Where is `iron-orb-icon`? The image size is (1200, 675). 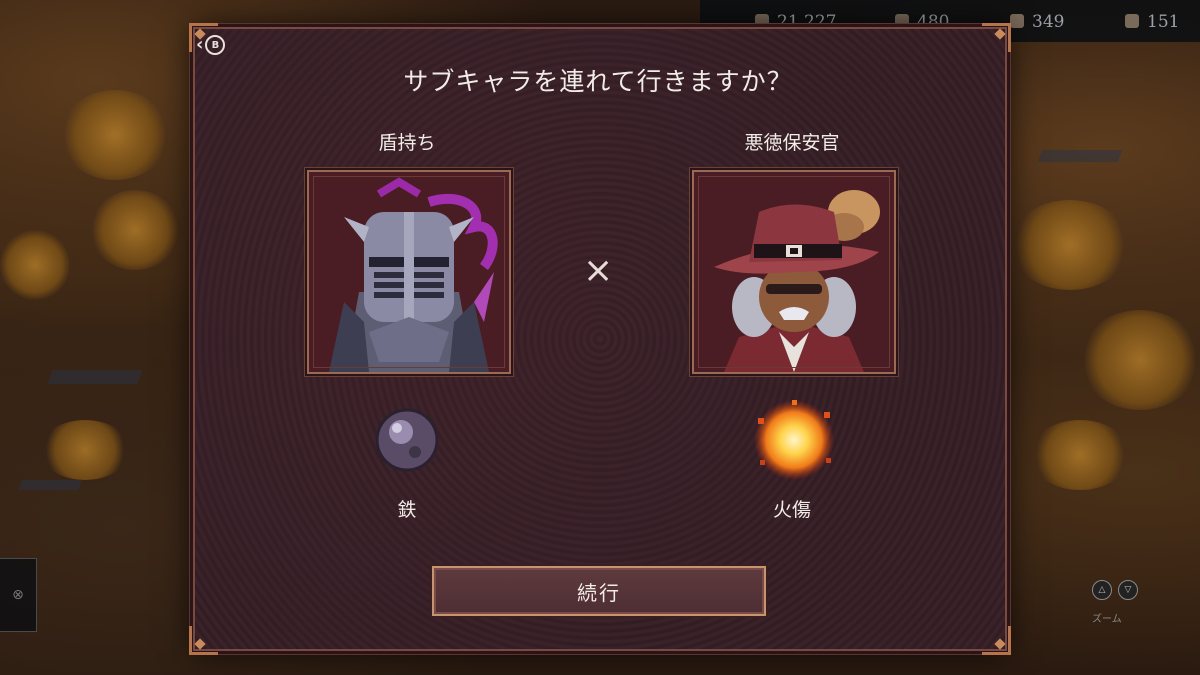
iron-orb-icon is located at coordinates (407, 440).